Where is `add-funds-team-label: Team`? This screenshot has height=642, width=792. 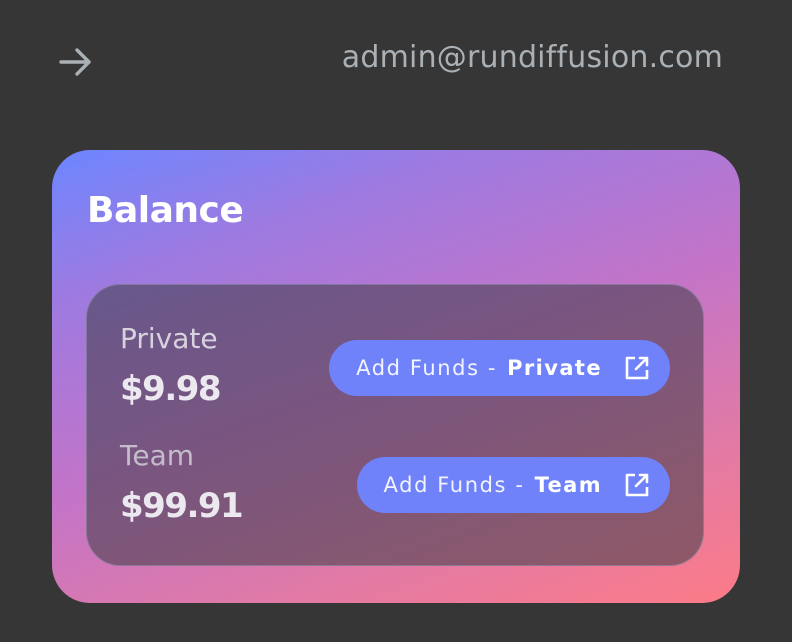 add-funds-team-label: Team is located at coordinates (568, 485).